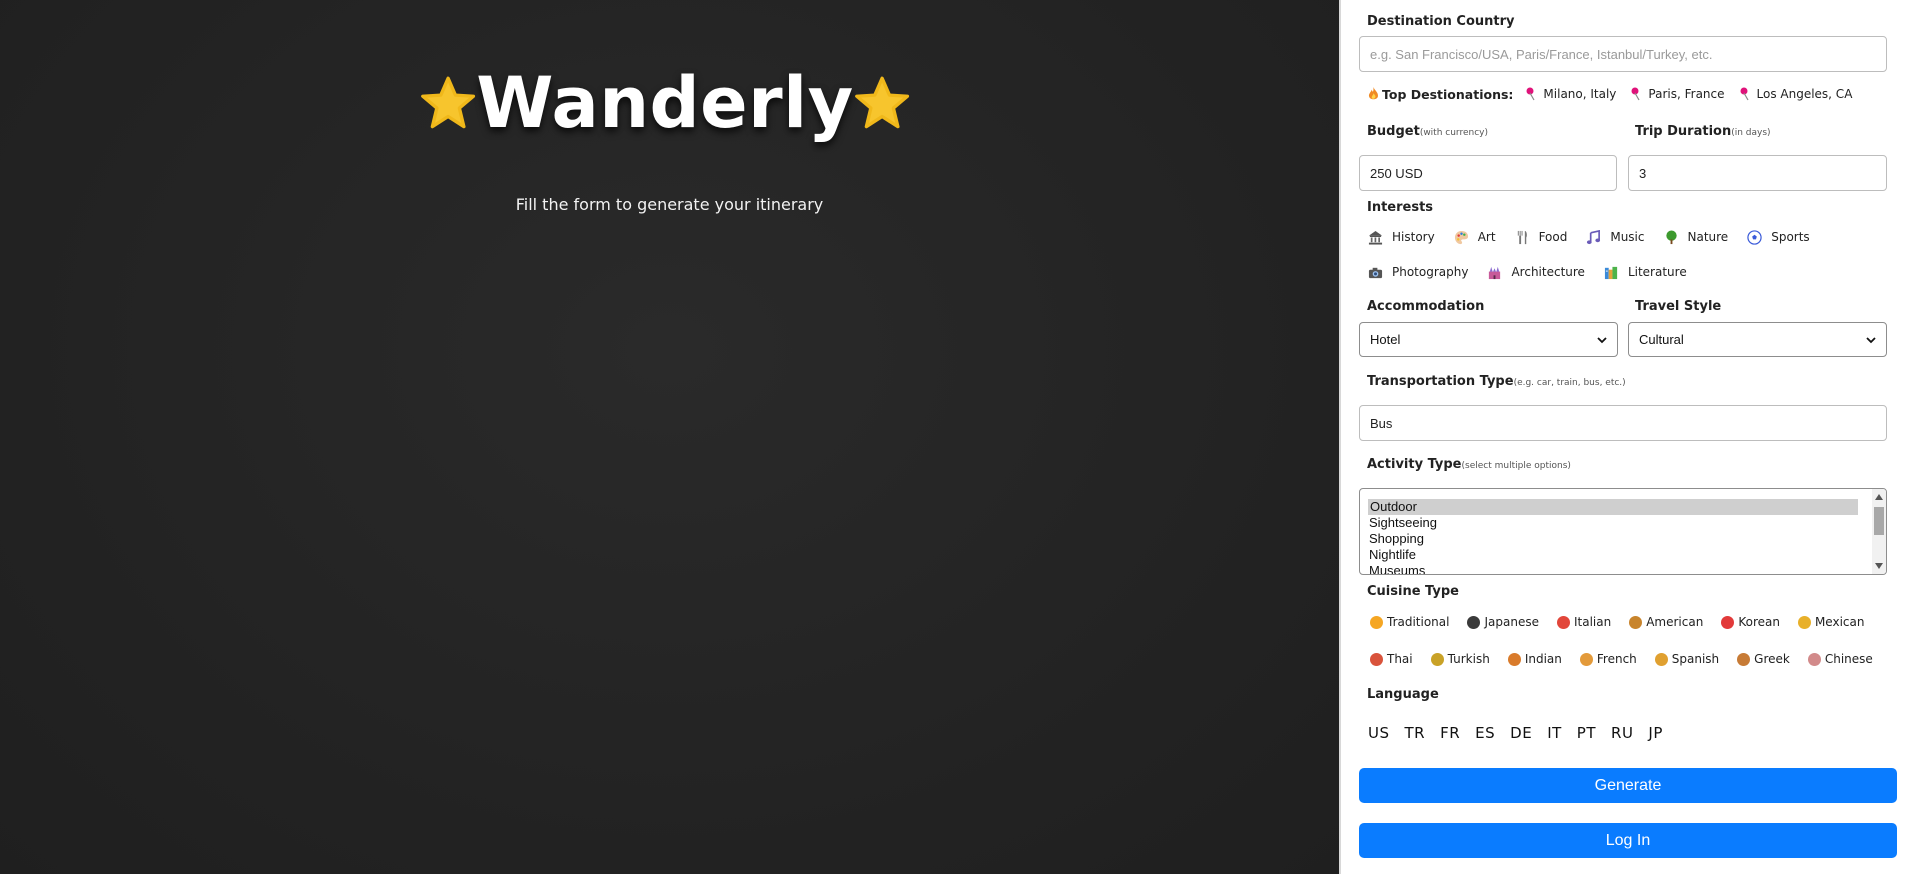 This screenshot has height=874, width=1908. Describe the element at coordinates (1586, 733) in the screenshot. I see `language-pt: PT` at that location.